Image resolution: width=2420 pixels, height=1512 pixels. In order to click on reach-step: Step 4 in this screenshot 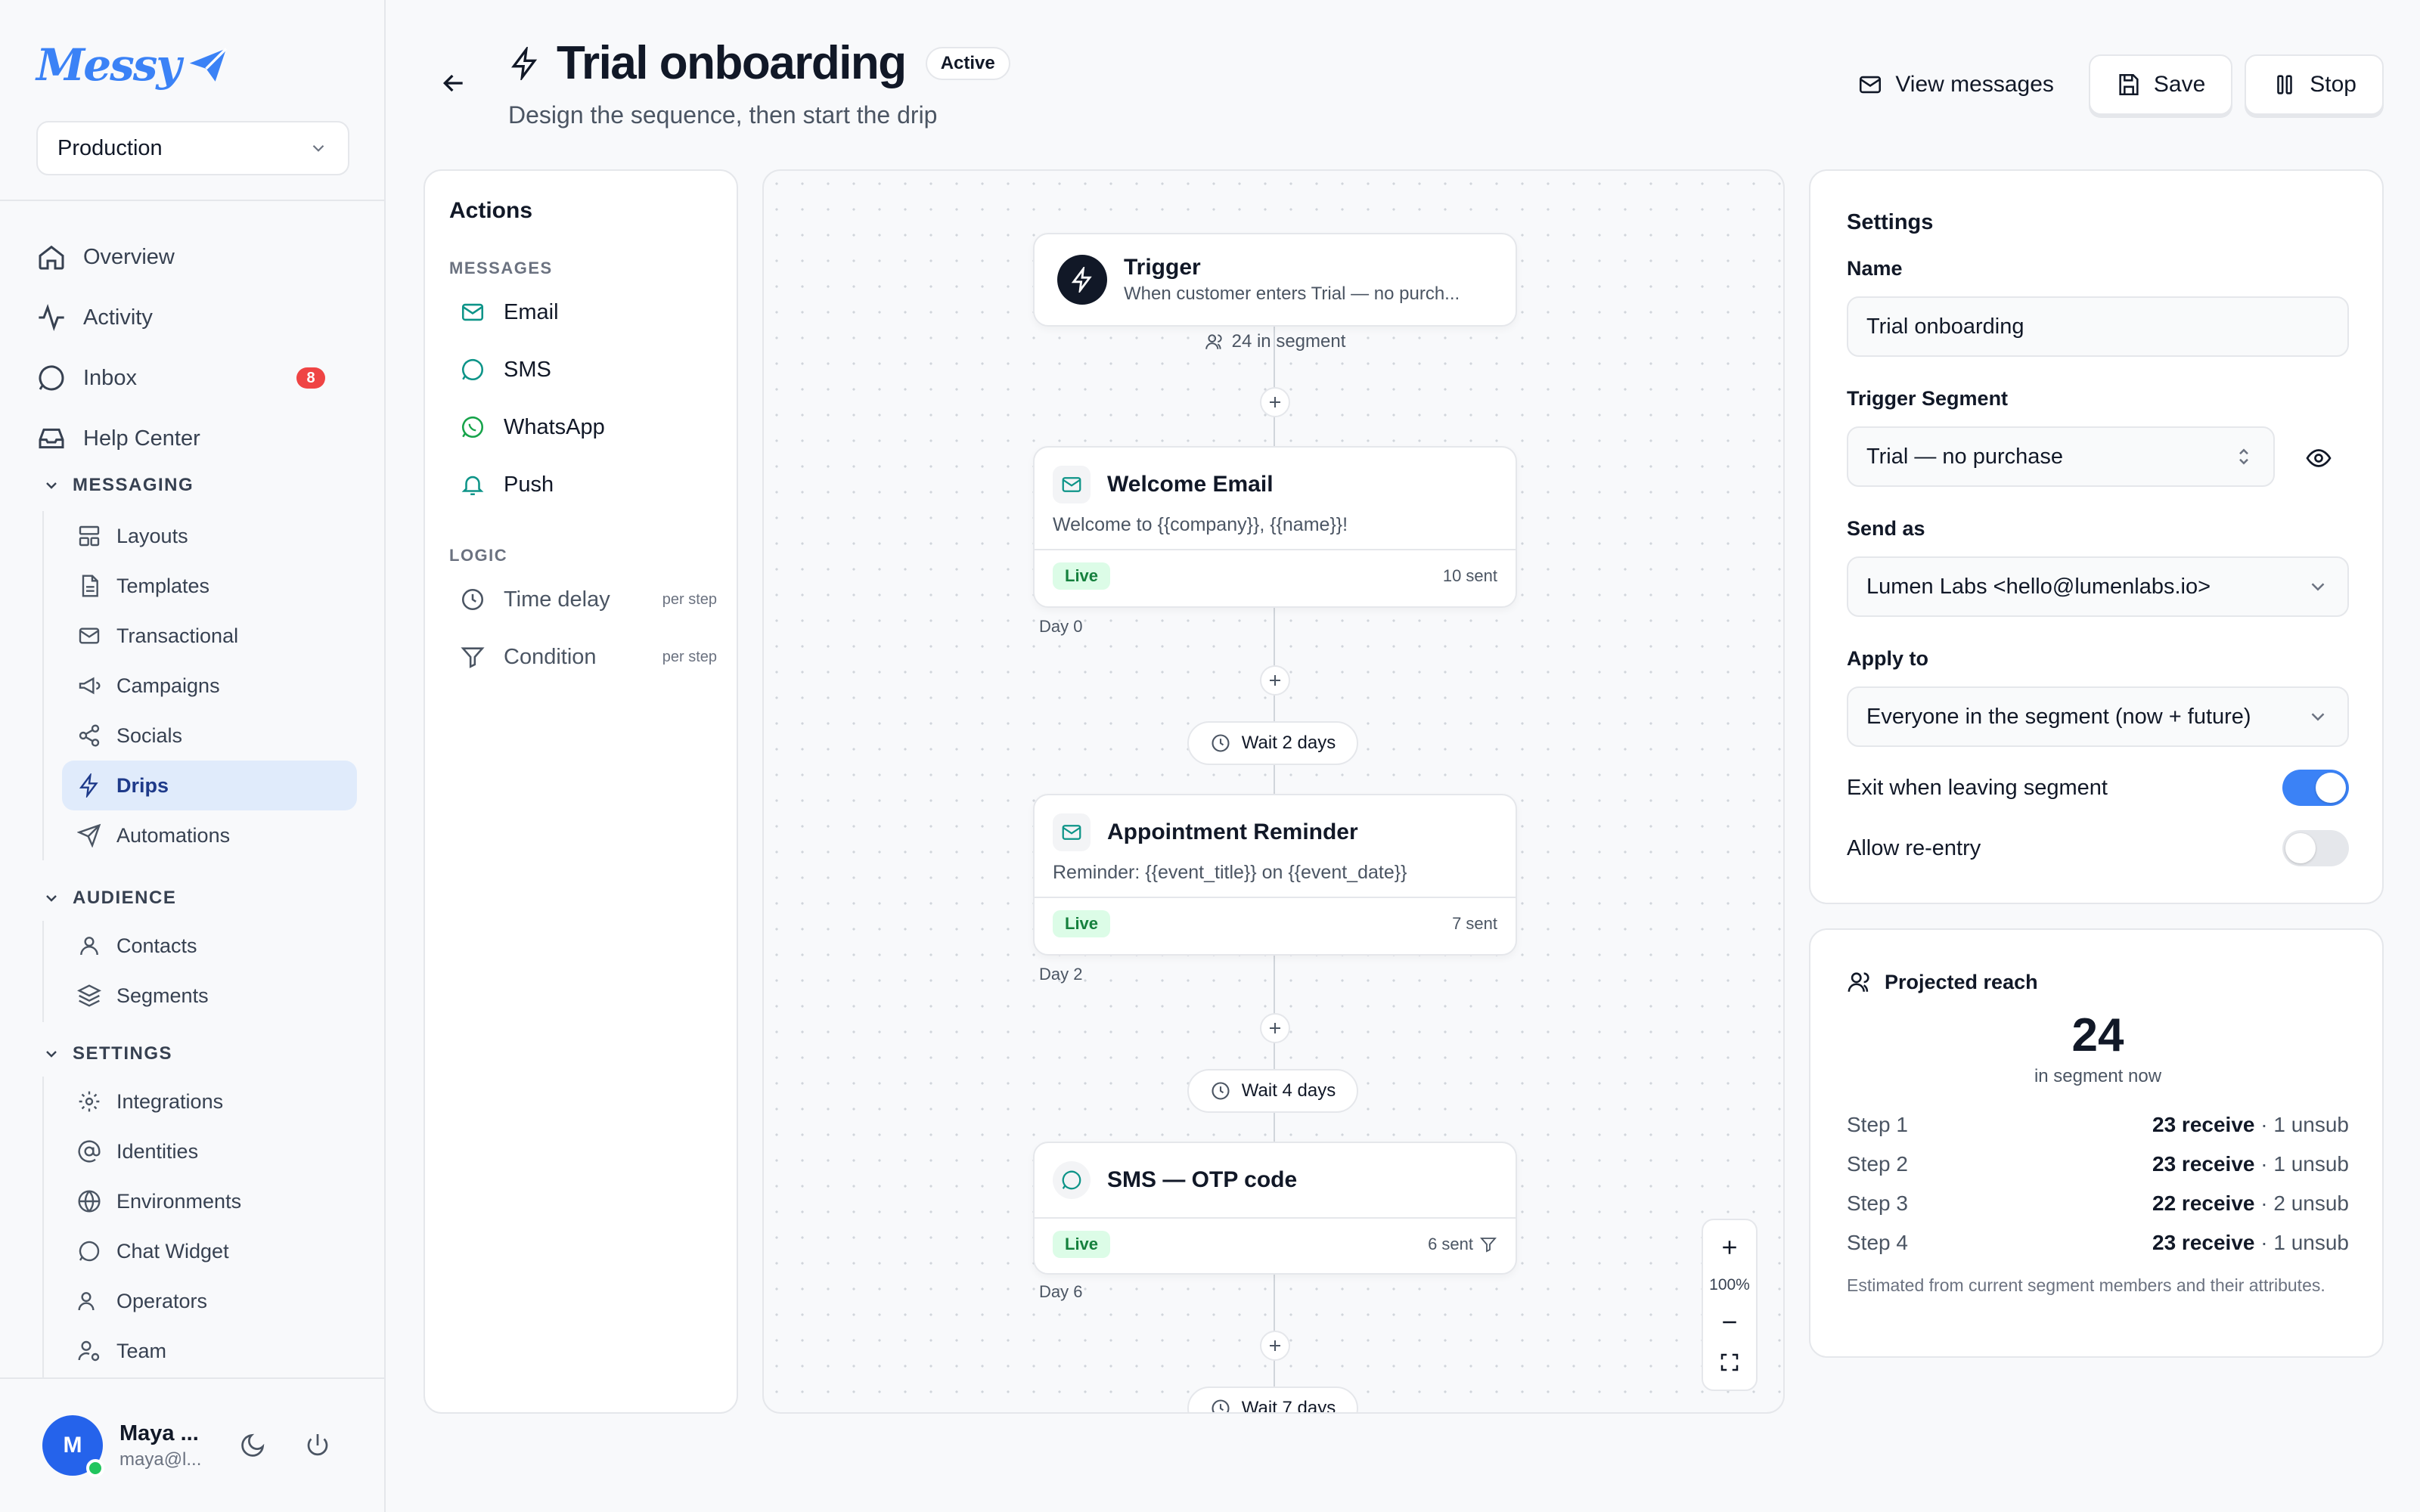, I will do `click(1877, 1242)`.